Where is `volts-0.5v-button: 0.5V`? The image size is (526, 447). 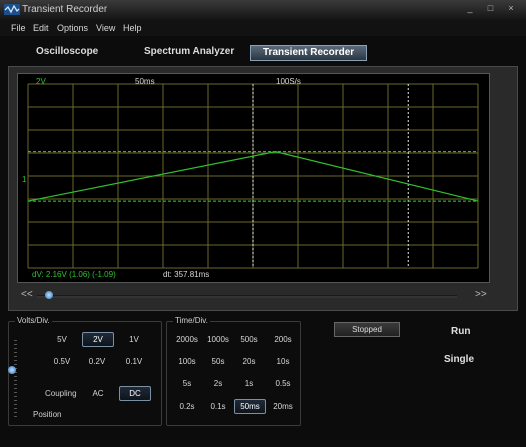
volts-0.5v-button: 0.5V is located at coordinates (62, 361).